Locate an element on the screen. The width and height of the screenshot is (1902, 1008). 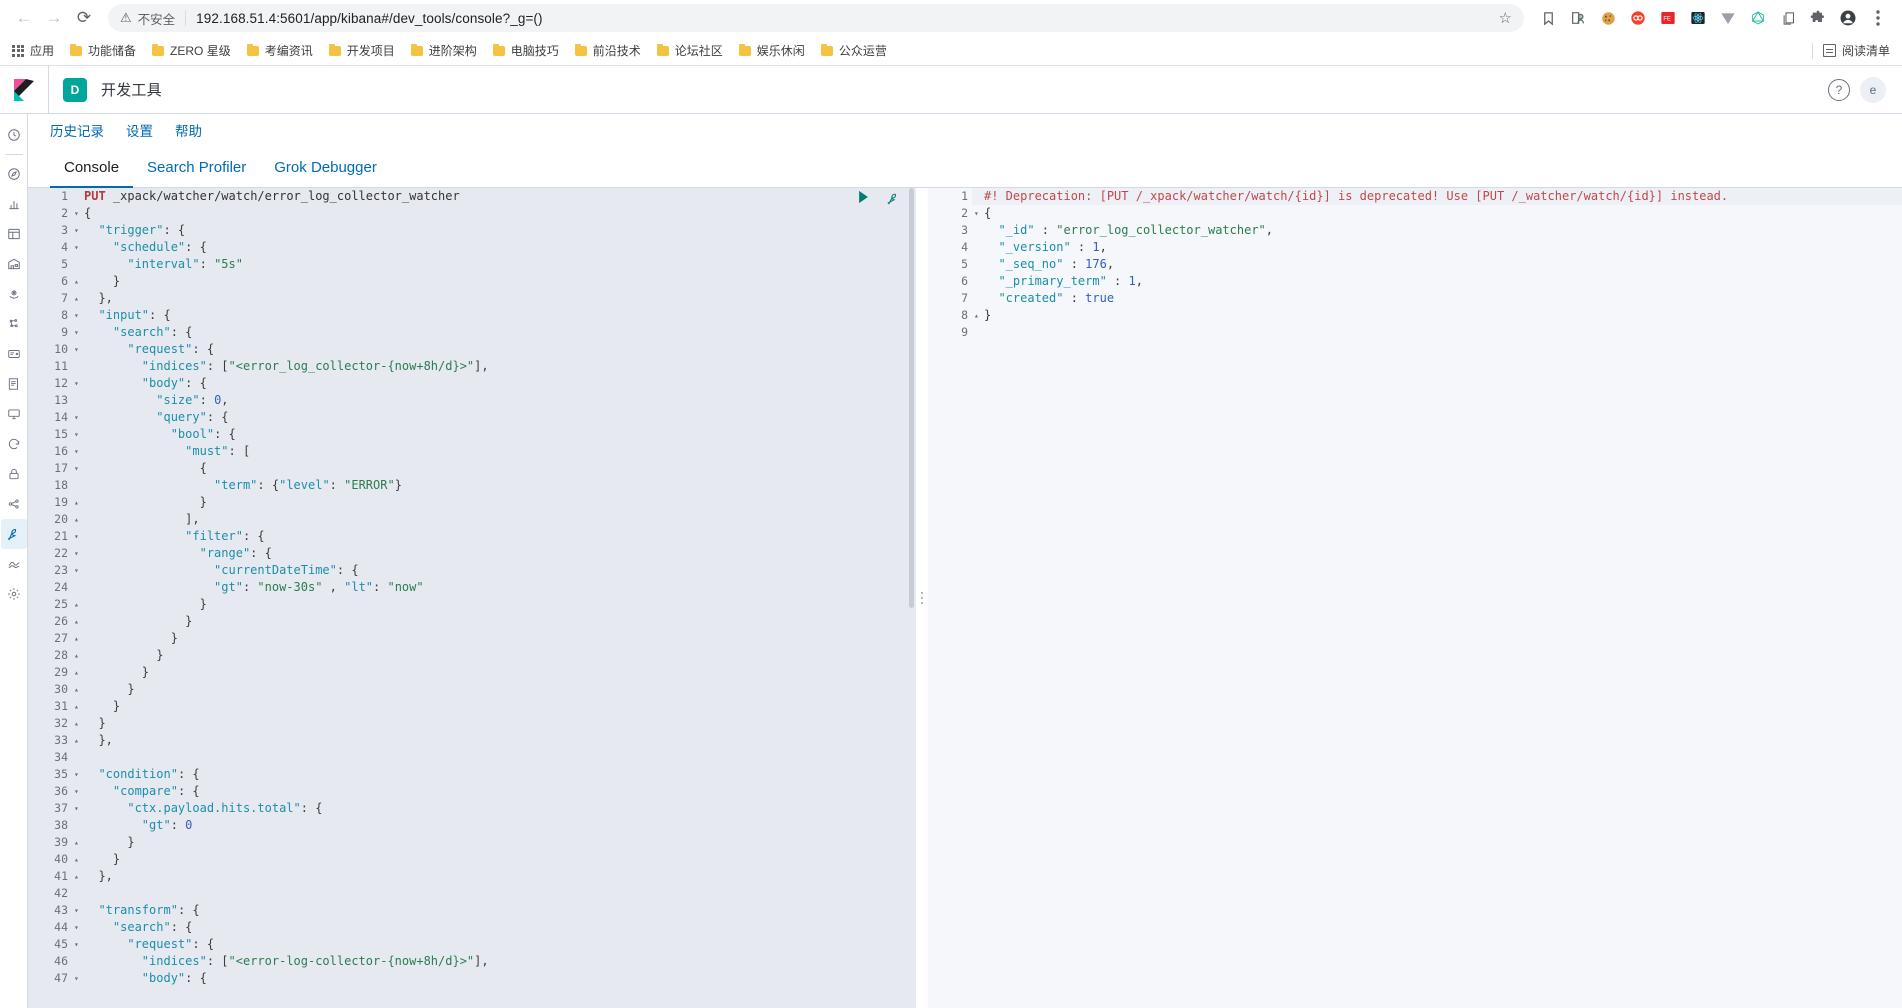
bookmark-folder-2: 考编资讯 is located at coordinates (280, 50).